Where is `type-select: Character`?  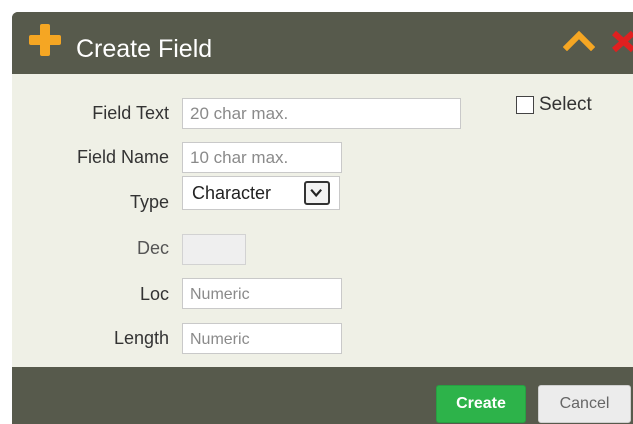
type-select: Character is located at coordinates (261, 193).